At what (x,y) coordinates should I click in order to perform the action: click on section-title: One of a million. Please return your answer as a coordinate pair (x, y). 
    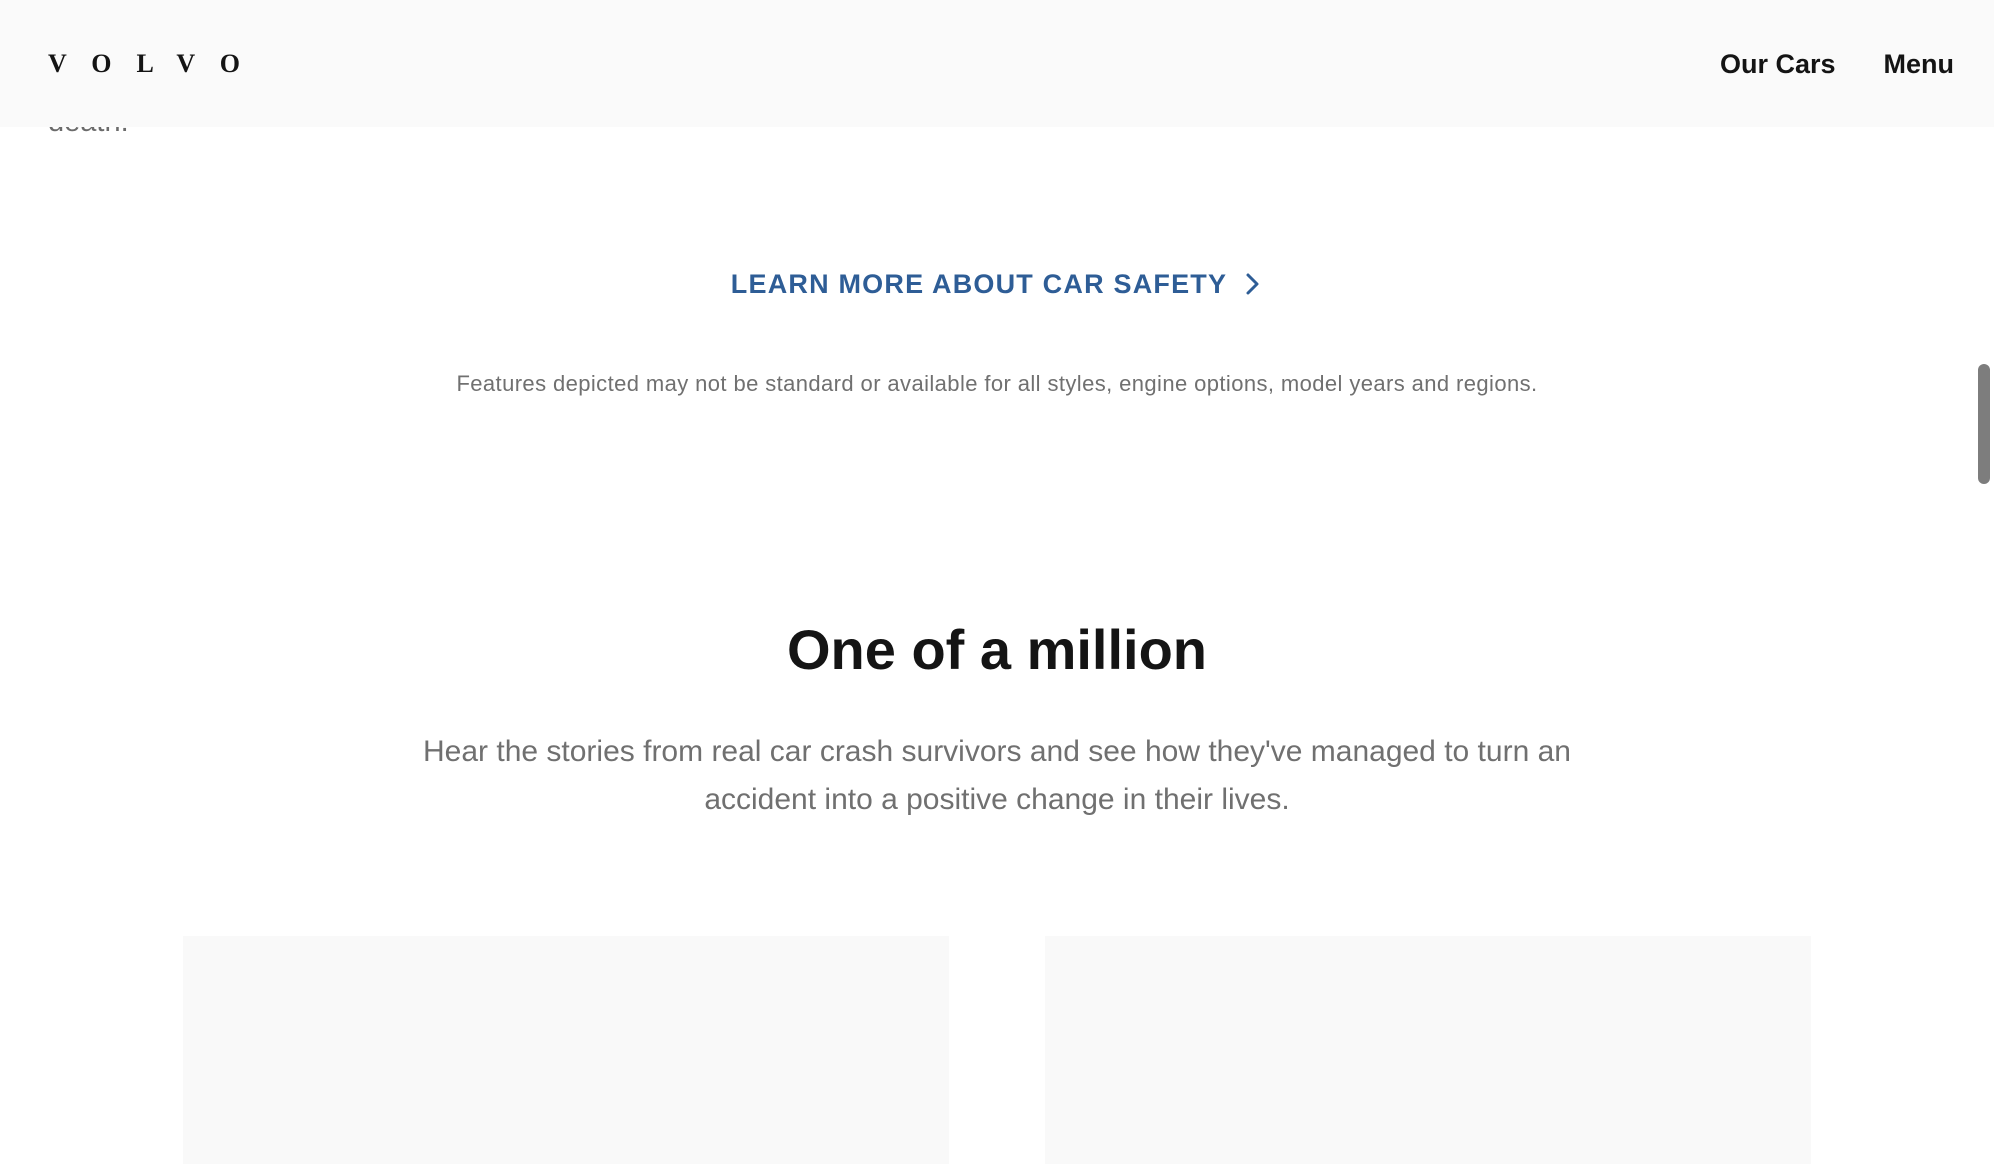
    Looking at the image, I should click on (997, 649).